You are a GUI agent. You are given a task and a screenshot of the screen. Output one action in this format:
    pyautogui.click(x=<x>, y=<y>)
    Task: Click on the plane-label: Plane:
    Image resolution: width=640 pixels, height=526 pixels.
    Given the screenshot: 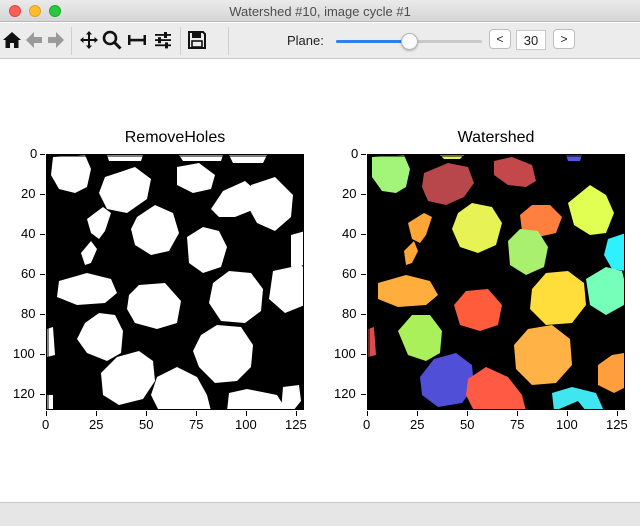 What is the action you would take?
    pyautogui.click(x=305, y=40)
    